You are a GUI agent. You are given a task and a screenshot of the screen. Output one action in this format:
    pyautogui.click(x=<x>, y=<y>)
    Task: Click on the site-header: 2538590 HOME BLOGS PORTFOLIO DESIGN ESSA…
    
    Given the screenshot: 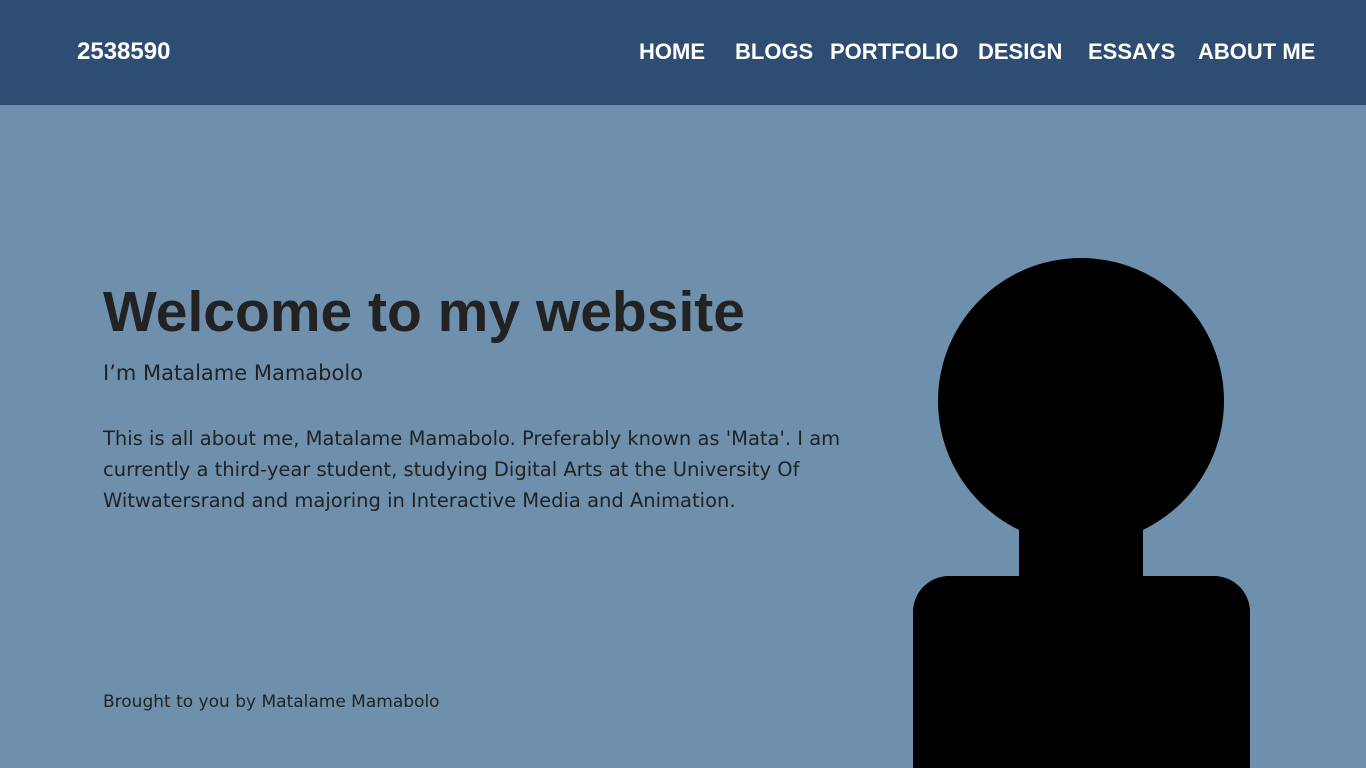 What is the action you would take?
    pyautogui.click(x=683, y=52)
    